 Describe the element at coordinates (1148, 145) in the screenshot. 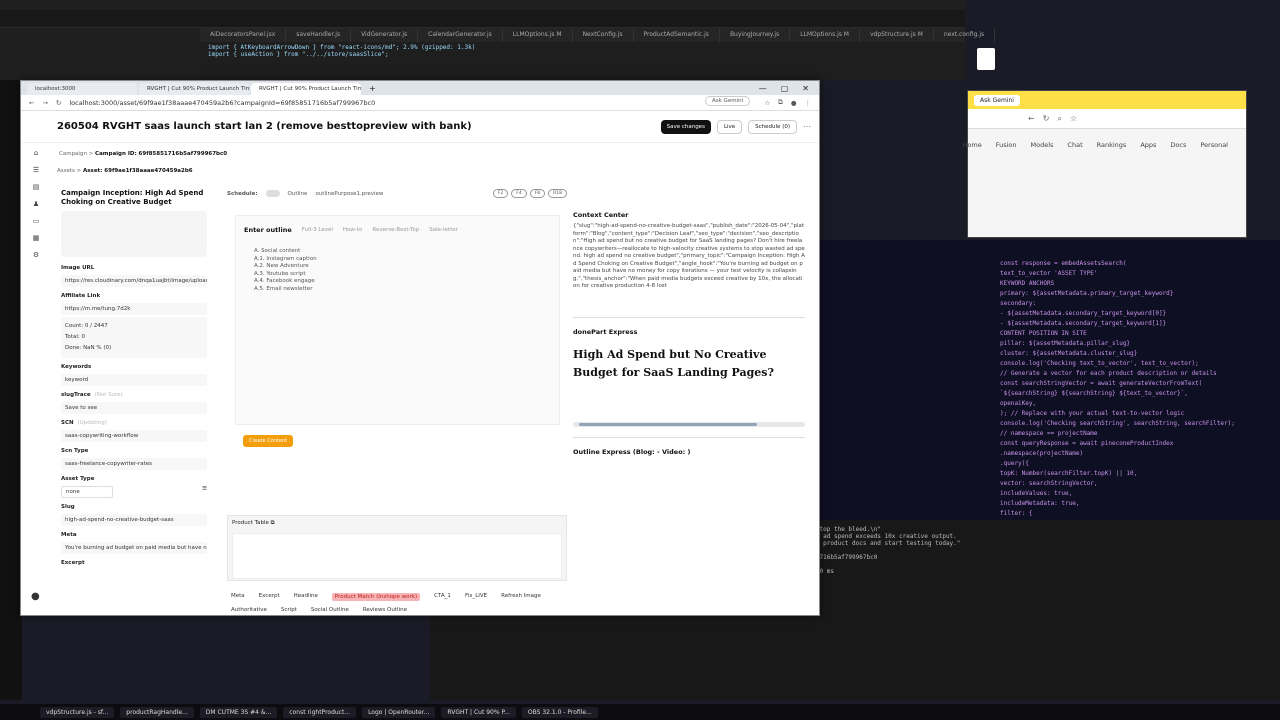

I see `site-menu-item: Apps` at that location.